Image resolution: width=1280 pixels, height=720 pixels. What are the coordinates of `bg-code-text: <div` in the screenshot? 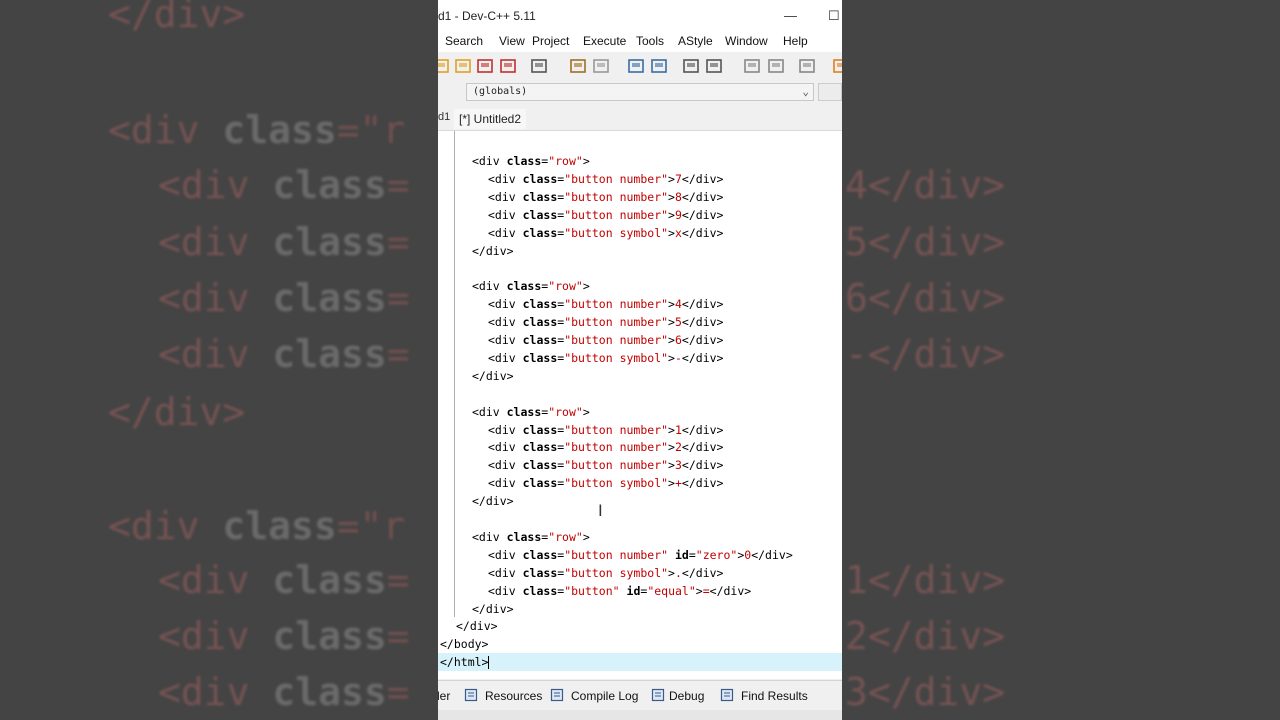 It's located at (165, 130).